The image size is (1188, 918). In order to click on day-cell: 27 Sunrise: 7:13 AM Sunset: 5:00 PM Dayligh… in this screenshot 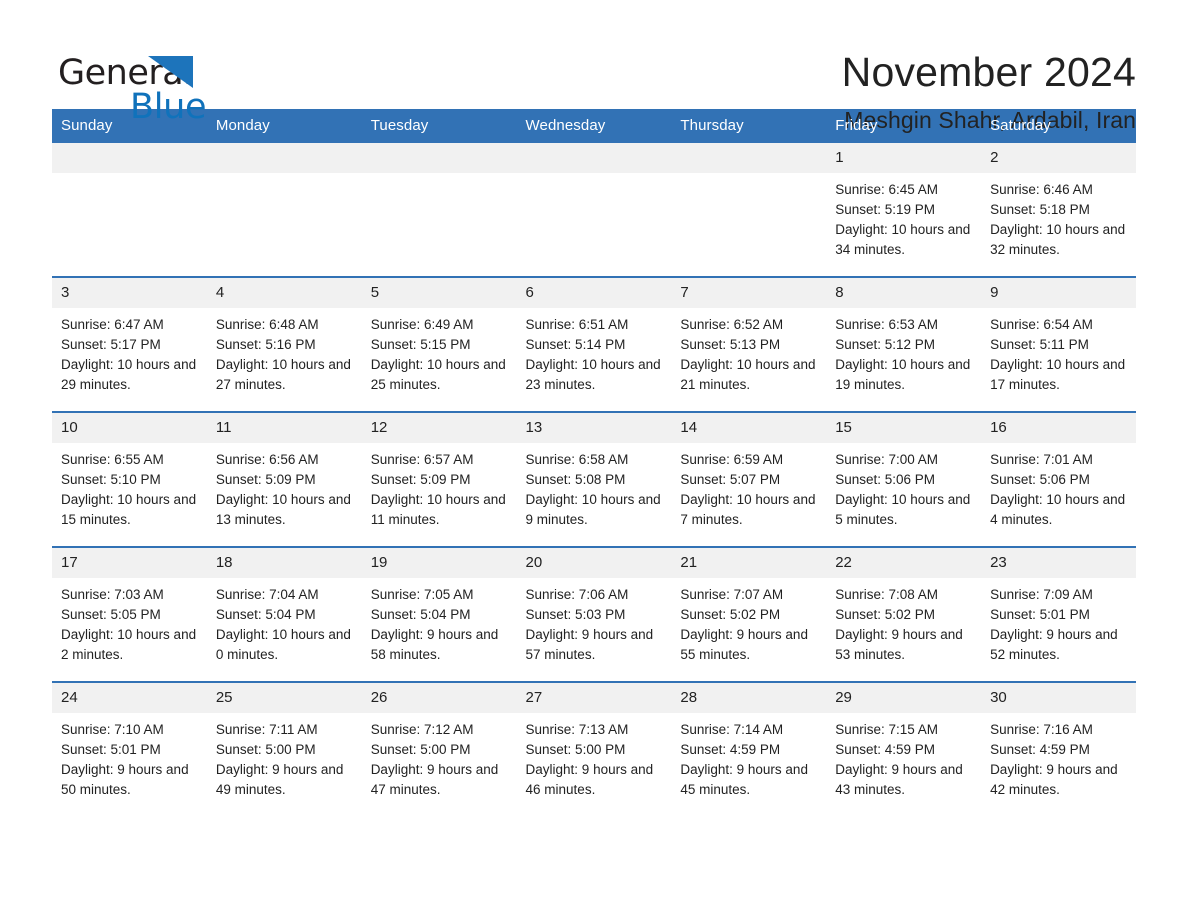, I will do `click(594, 749)`.